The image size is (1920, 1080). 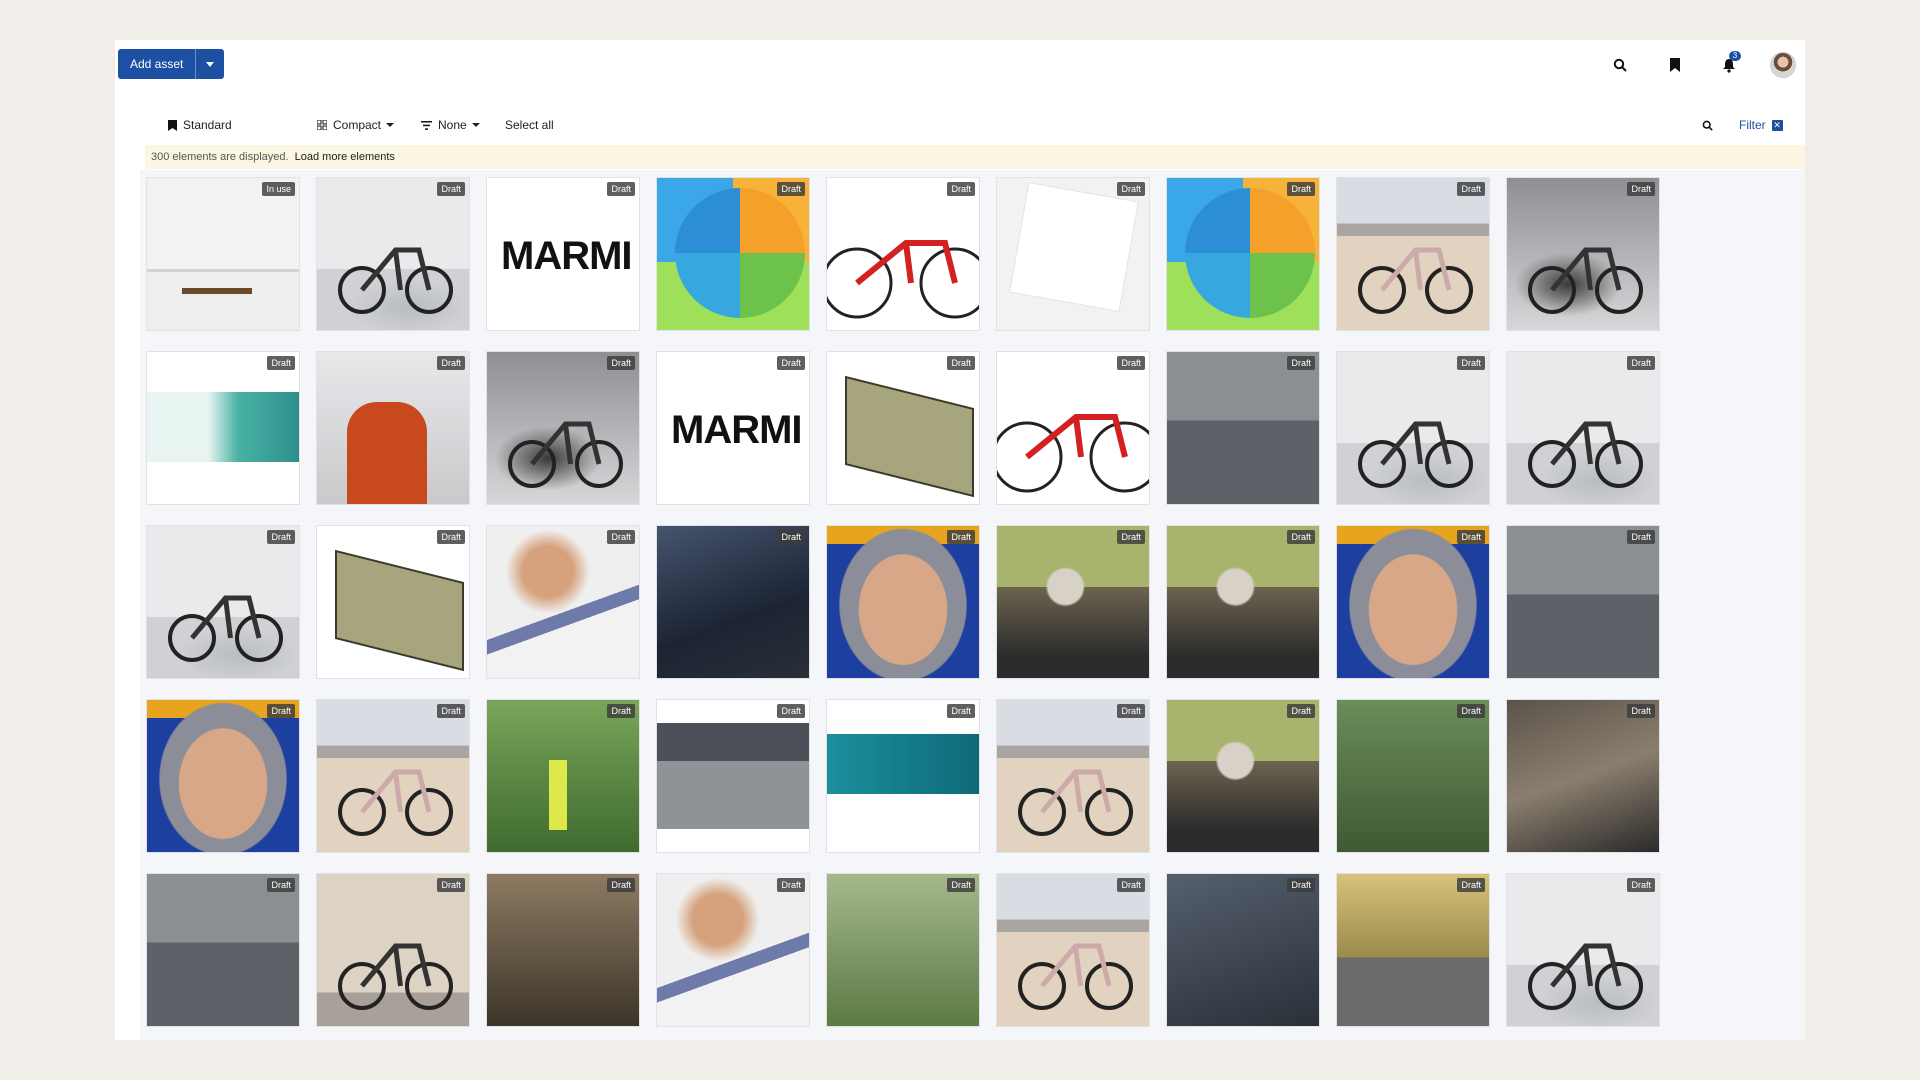 I want to click on view-mode-label: Compact, so click(x=357, y=125).